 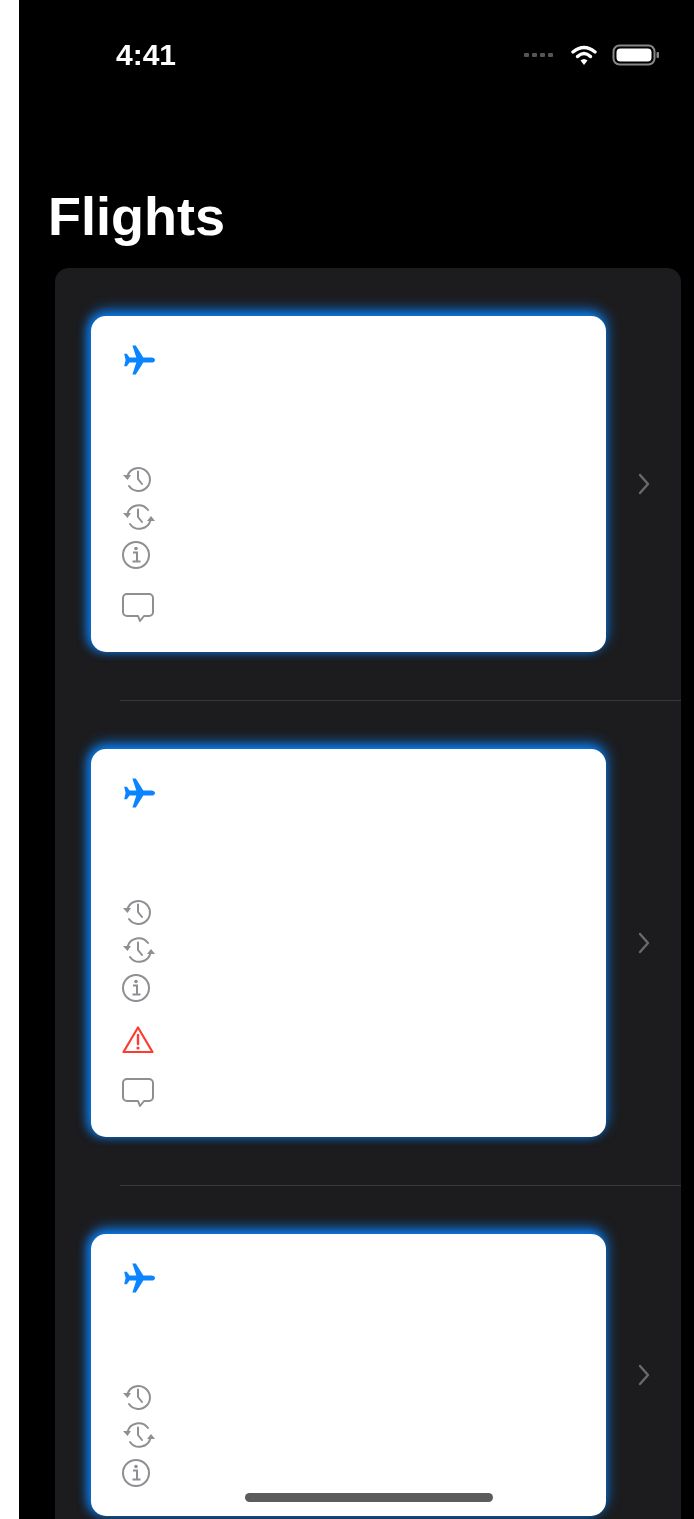 I want to click on battery-icon, so click(x=636, y=55).